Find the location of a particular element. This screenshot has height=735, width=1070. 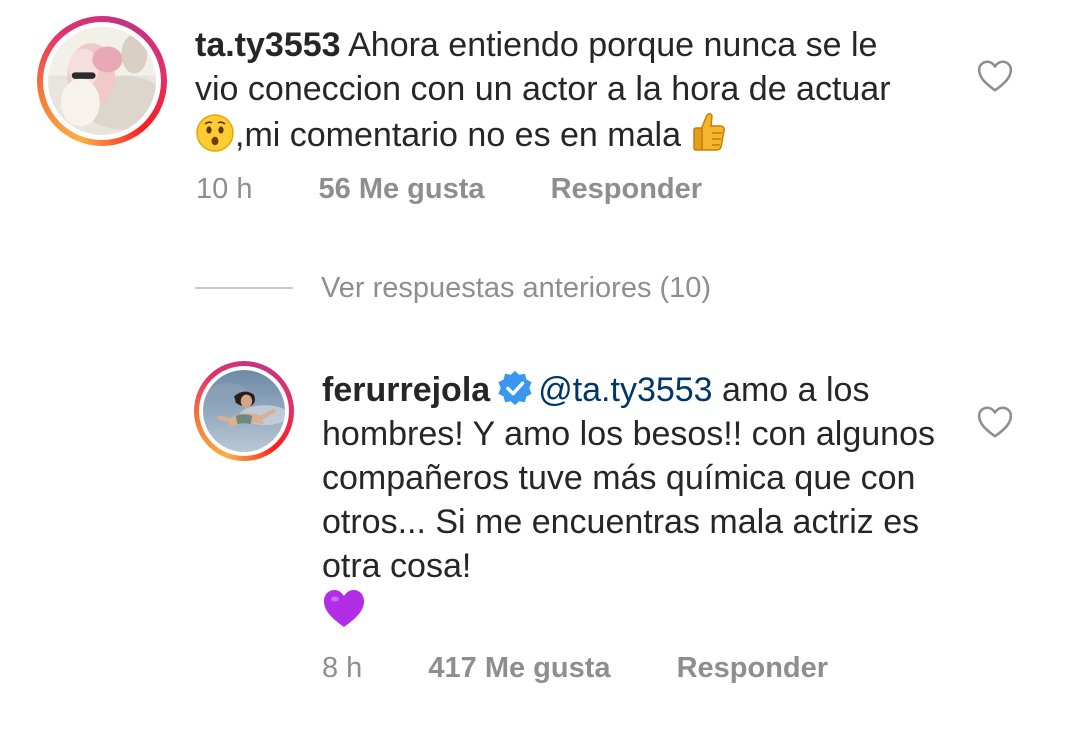

reply-time: 8 h is located at coordinates (342, 668).